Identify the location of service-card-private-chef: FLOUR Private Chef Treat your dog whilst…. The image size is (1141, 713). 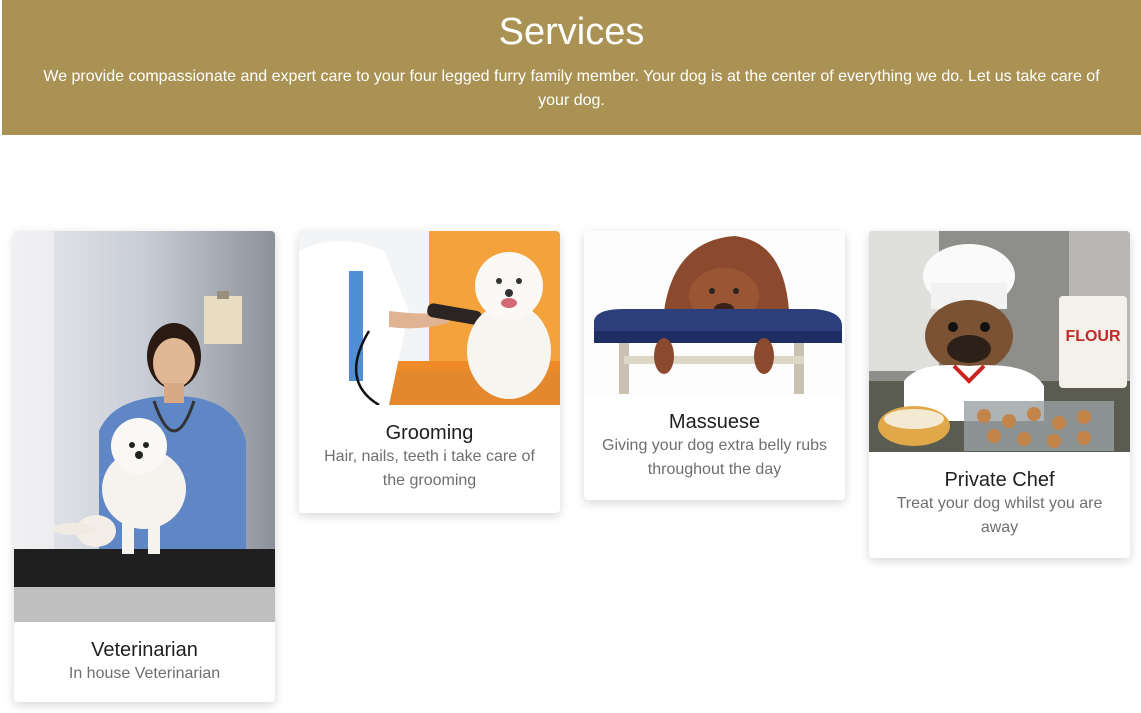
(999, 394).